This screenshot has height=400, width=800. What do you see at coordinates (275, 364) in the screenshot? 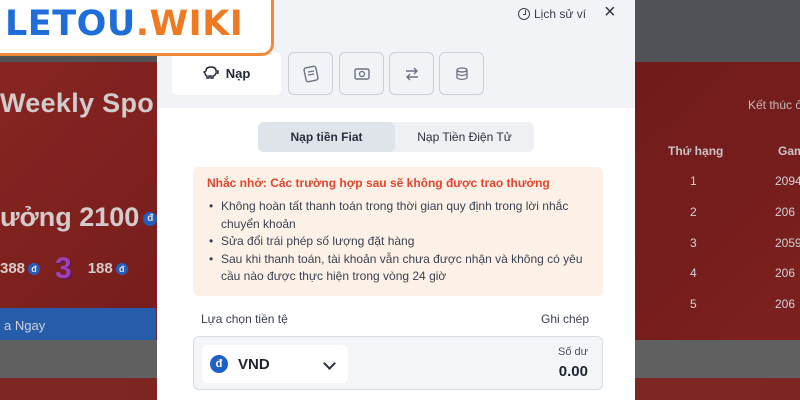
I see `currency-select: đ VND` at bounding box center [275, 364].